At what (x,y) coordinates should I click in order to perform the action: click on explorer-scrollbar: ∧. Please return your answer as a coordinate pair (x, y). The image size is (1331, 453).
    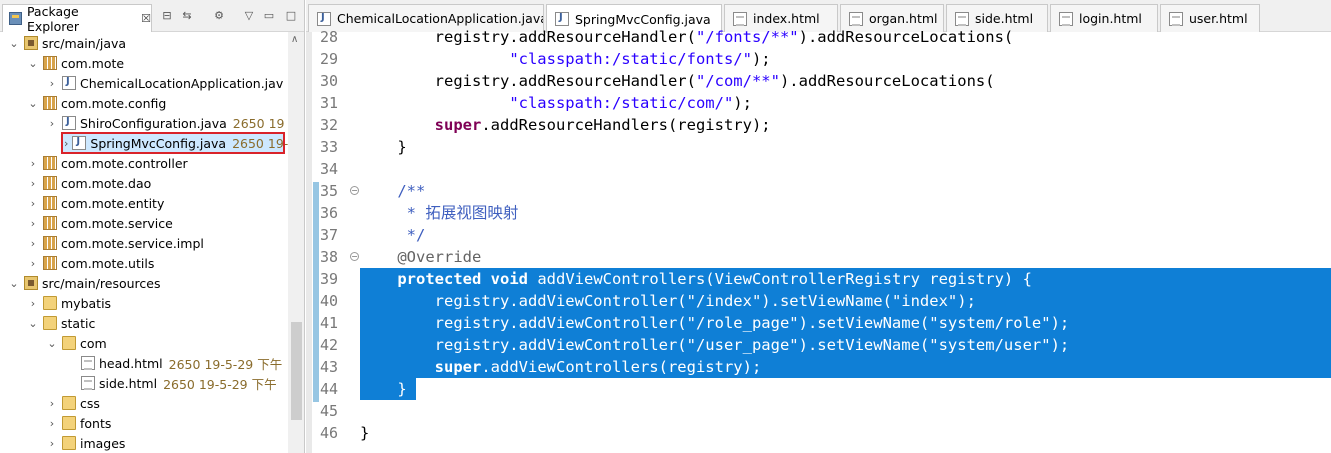
    Looking at the image, I should click on (296, 242).